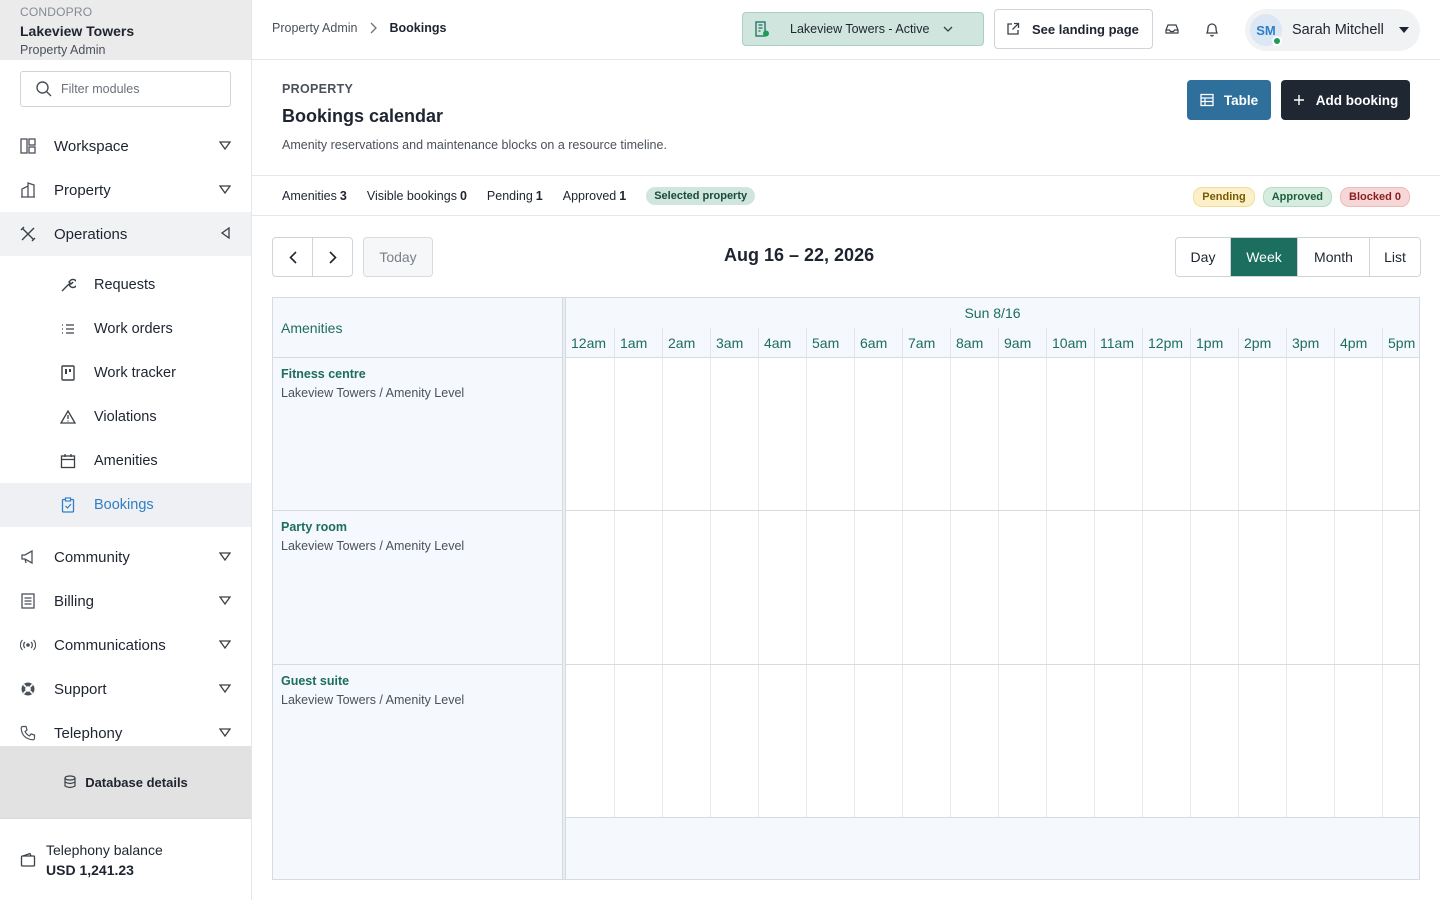 The image size is (1440, 900). I want to click on filter-modules-field, so click(125, 89).